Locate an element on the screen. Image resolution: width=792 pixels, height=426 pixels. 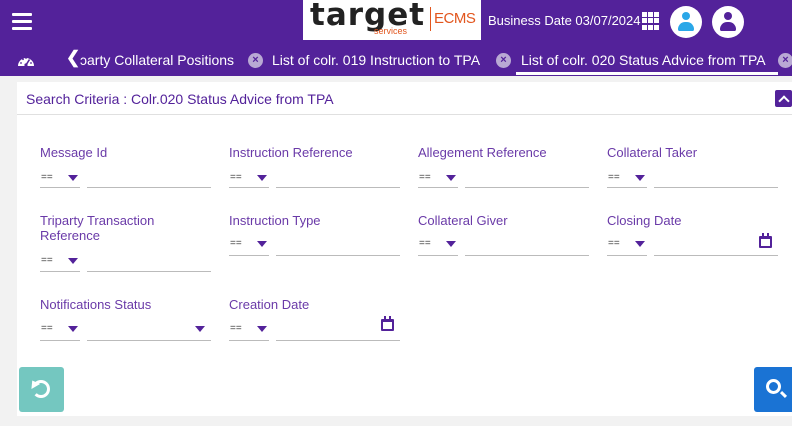
target-logo: target services ECMS is located at coordinates (392, 20).